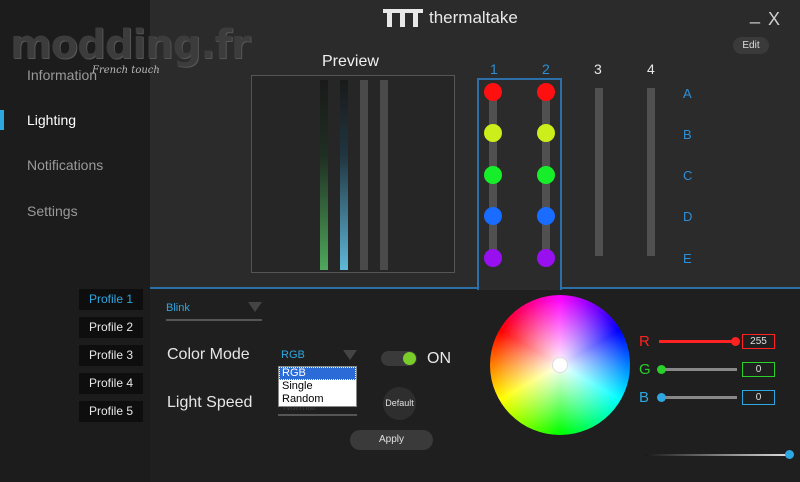 The height and width of the screenshot is (482, 800). I want to click on profile-button-5: Profile 5, so click(111, 411).